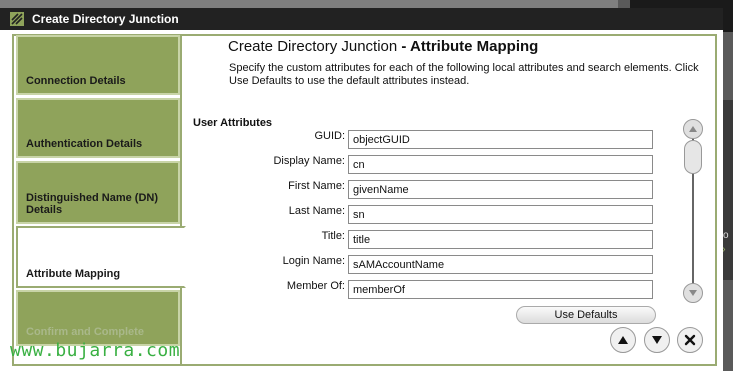 The image size is (733, 371). Describe the element at coordinates (500, 164) in the screenshot. I see `display-name-field` at that location.